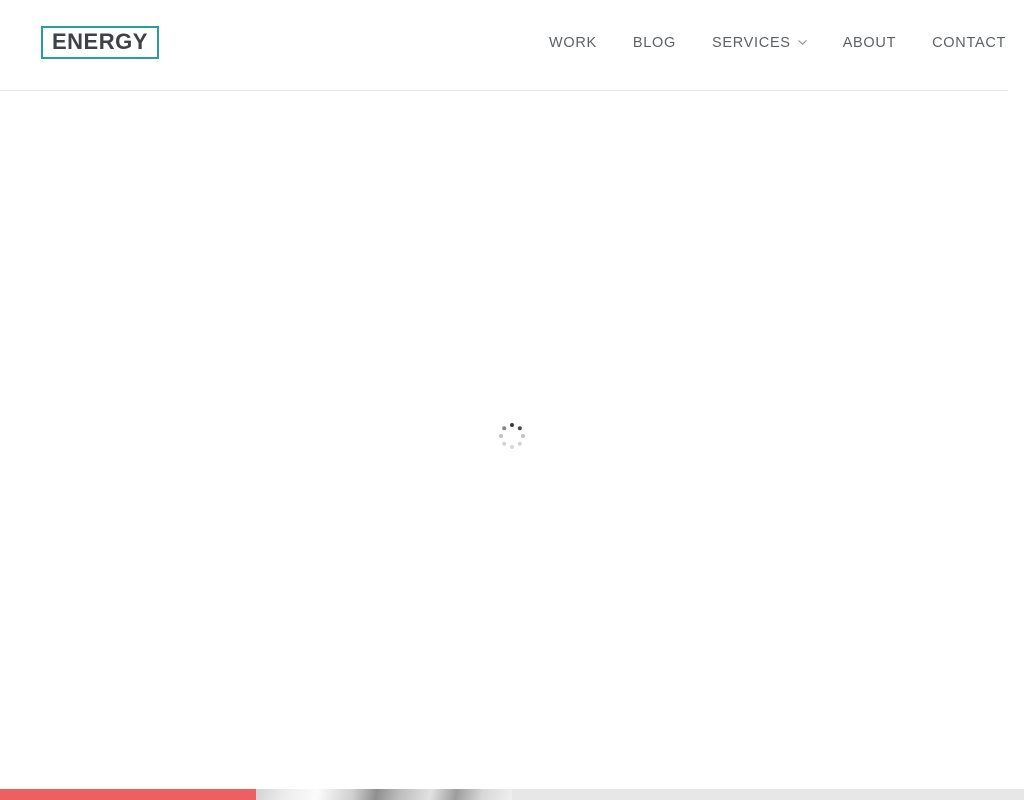  I want to click on site-header: ENERGY WORK BLOG SERVICES ABOUT CONTACT, so click(512, 45).